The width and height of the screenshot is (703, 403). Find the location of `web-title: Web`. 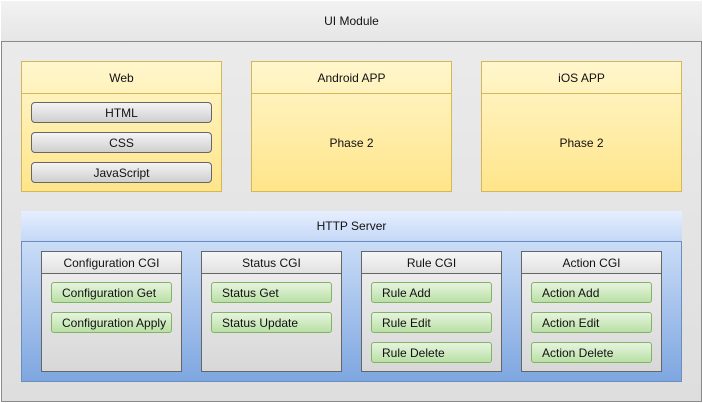

web-title: Web is located at coordinates (121, 78).